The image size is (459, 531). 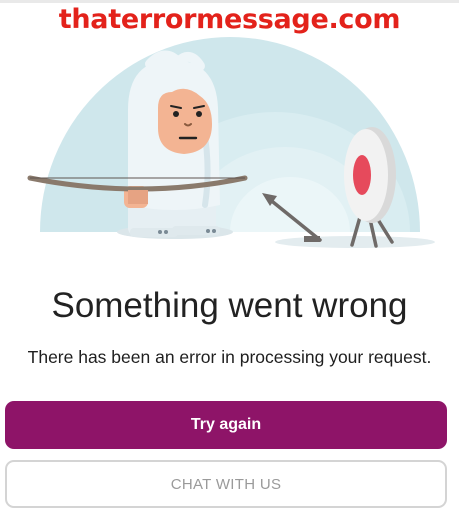 I want to click on yeti-foot-left, so click(x=154, y=232).